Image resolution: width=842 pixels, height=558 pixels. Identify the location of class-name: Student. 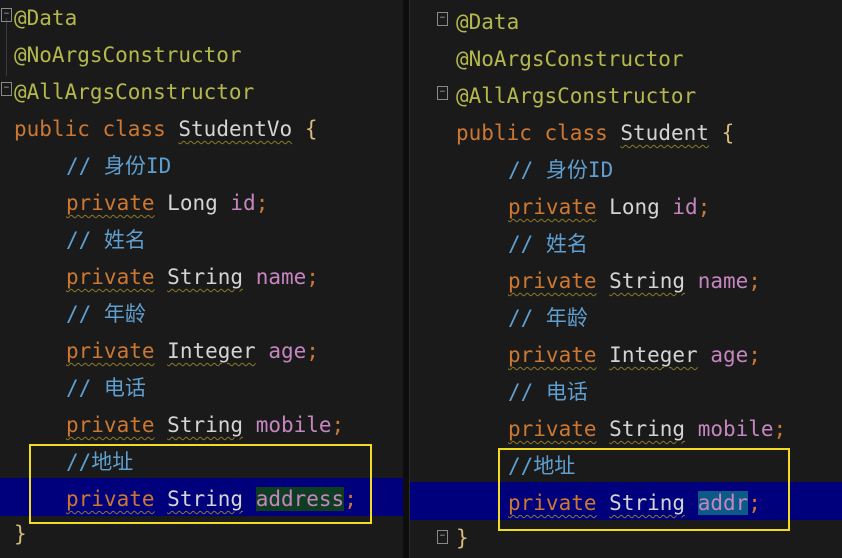
(664, 133).